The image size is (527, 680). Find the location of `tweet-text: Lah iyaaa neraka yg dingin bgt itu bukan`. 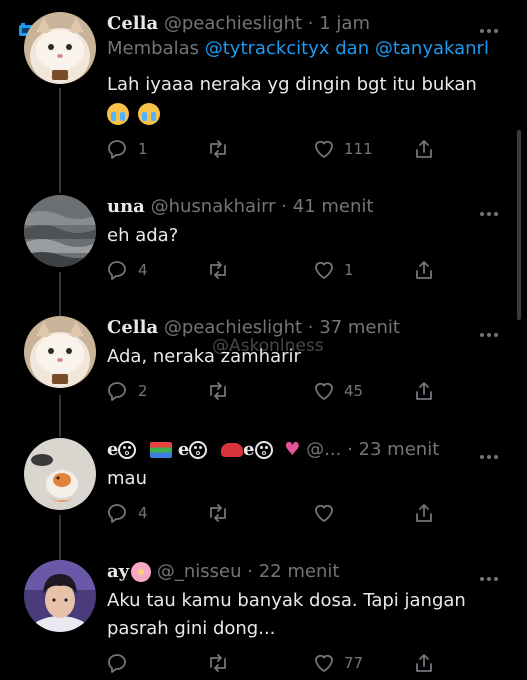

tweet-text: Lah iyaaa neraka yg dingin bgt itu bukan is located at coordinates (292, 85).